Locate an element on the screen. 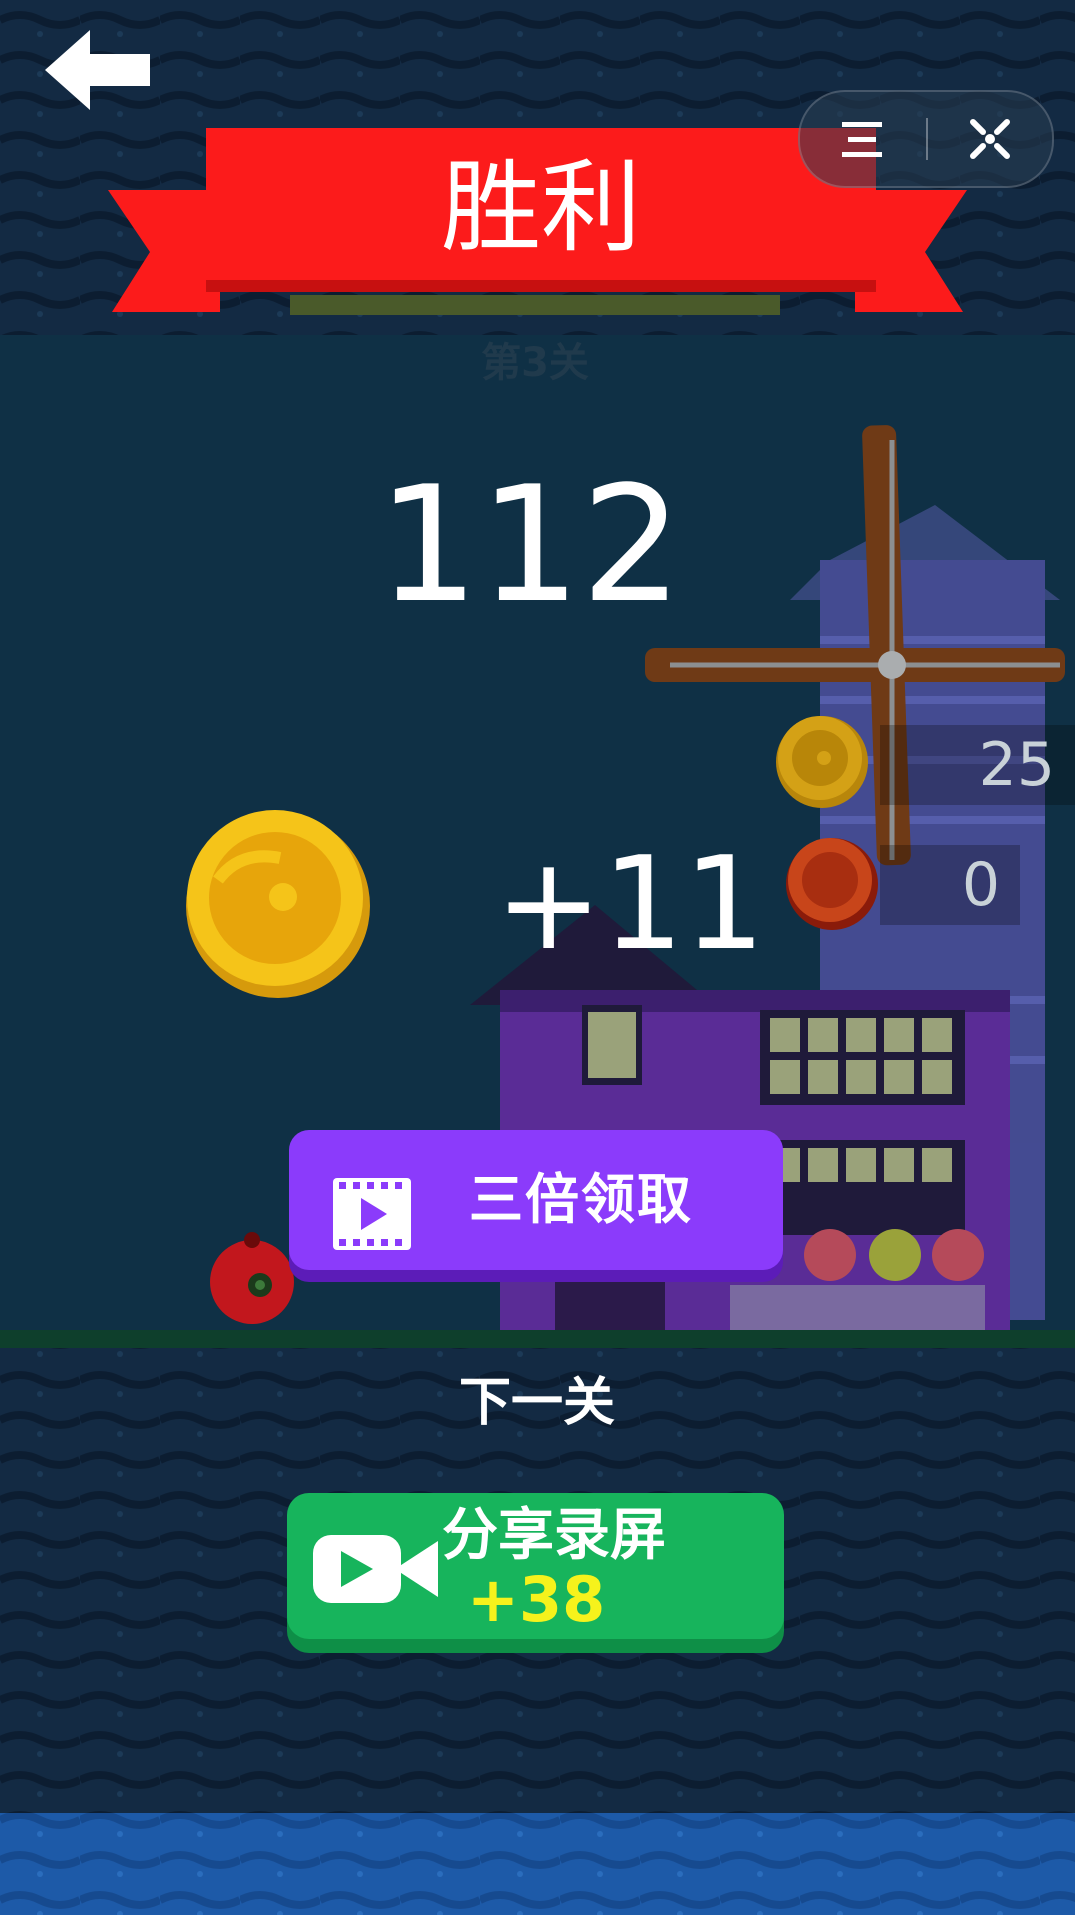 This screenshot has width=1075, height=1915. reward-amount: +11 is located at coordinates (630, 904).